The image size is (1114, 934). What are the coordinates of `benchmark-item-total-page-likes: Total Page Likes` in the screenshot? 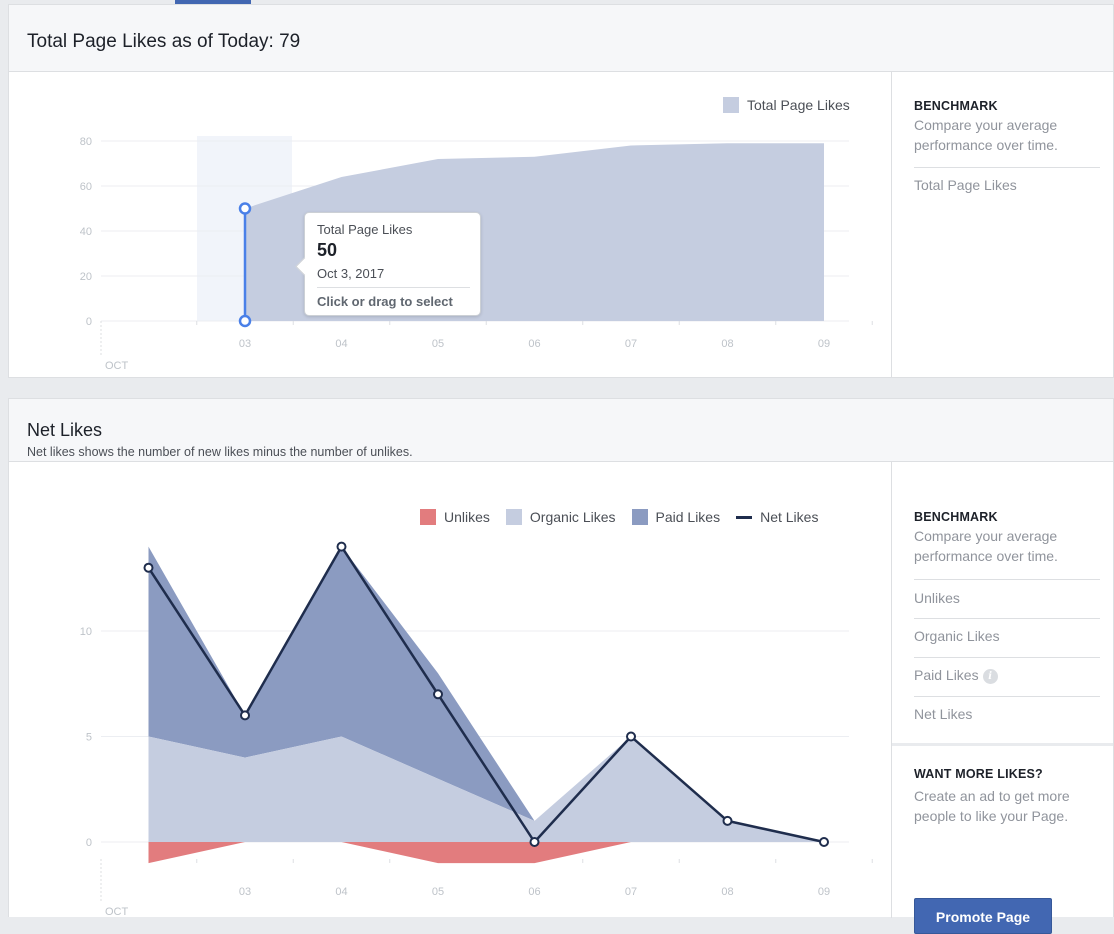 It's located at (965, 185).